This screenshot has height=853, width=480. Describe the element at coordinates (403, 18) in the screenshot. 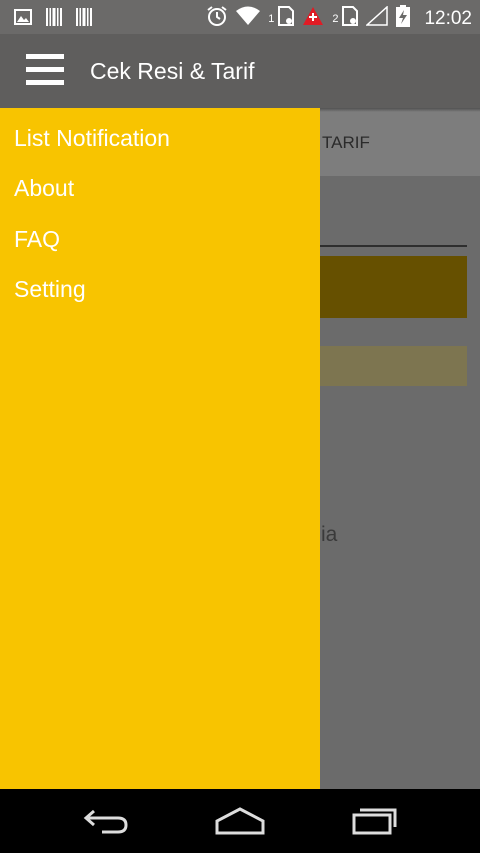

I see `battery-charging-icon` at that location.